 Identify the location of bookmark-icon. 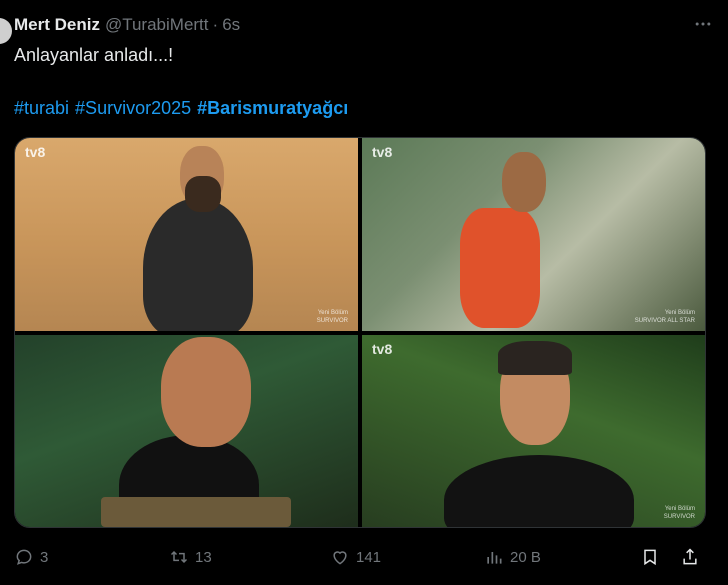
(650, 557).